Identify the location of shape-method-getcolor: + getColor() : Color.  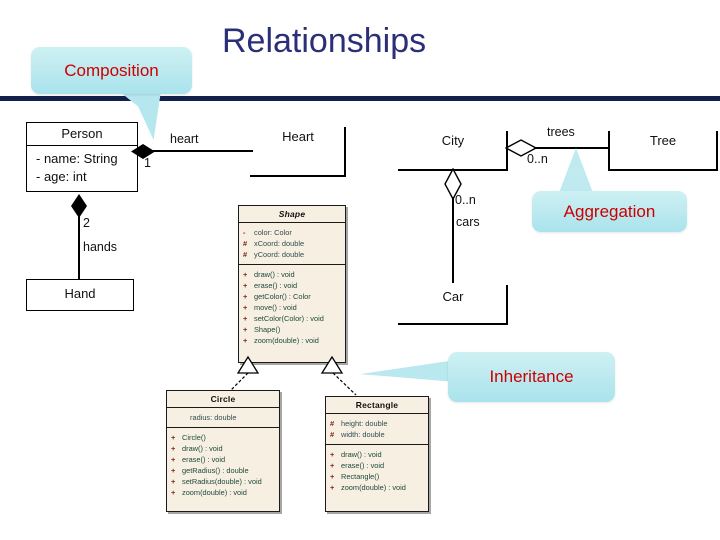
(293, 296).